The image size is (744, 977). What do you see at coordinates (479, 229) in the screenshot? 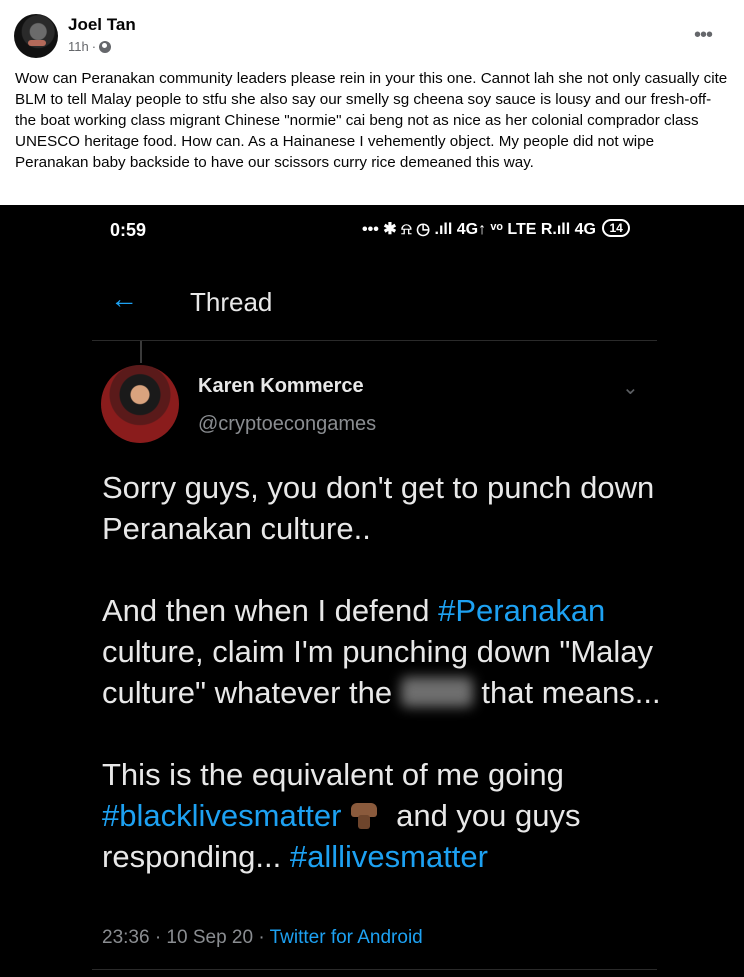
I see `status-indicators: ••• ✱ ⍾ ◷ .ıll 4G↑ ᵛᵒ LTE R.ıll 4G` at bounding box center [479, 229].